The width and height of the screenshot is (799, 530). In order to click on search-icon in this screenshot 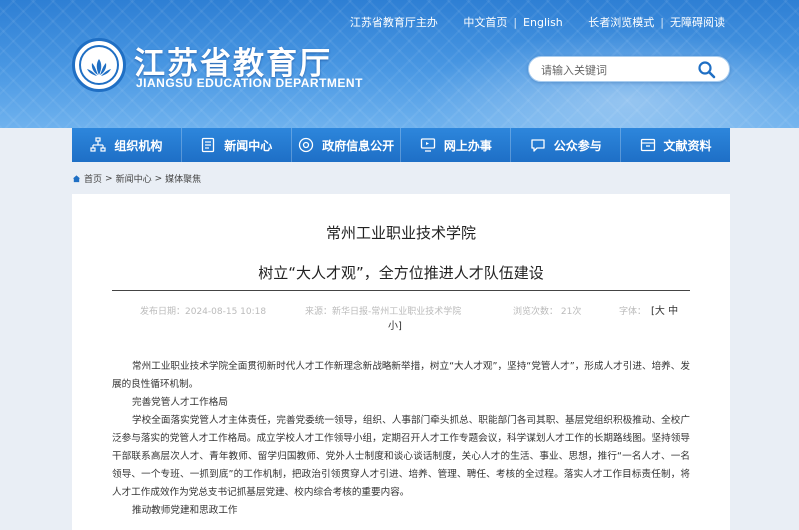, I will do `click(707, 70)`.